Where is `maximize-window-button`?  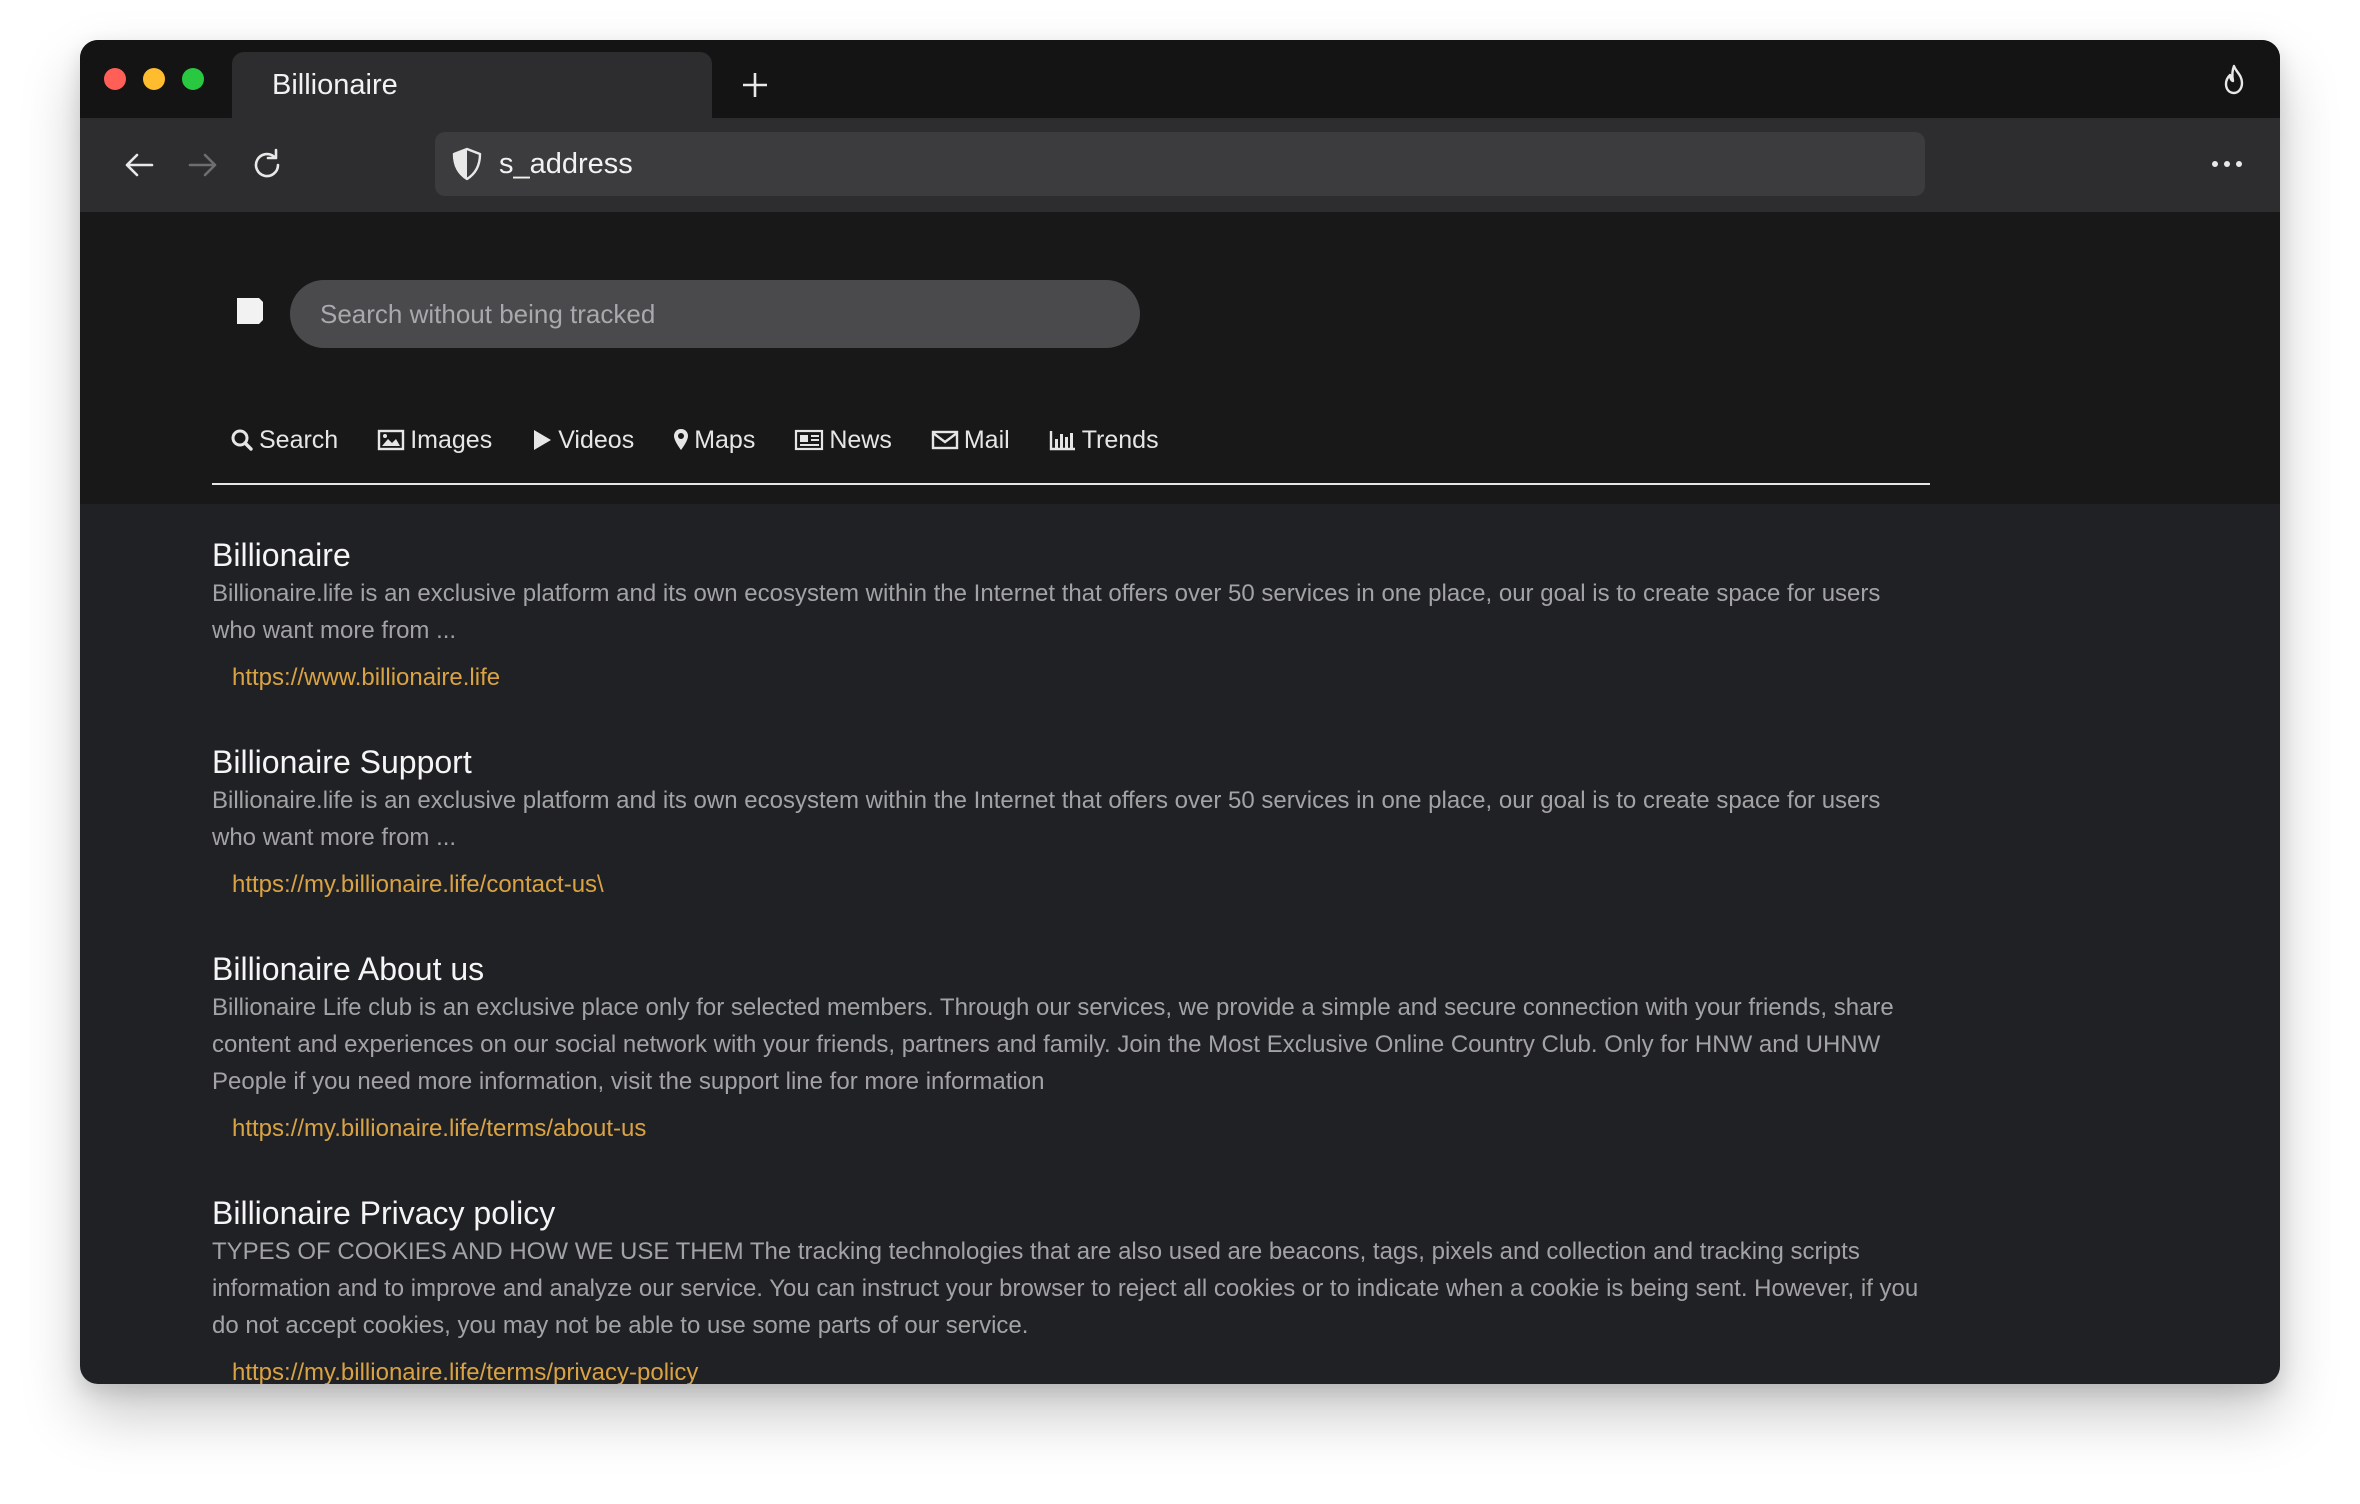 maximize-window-button is located at coordinates (193, 79).